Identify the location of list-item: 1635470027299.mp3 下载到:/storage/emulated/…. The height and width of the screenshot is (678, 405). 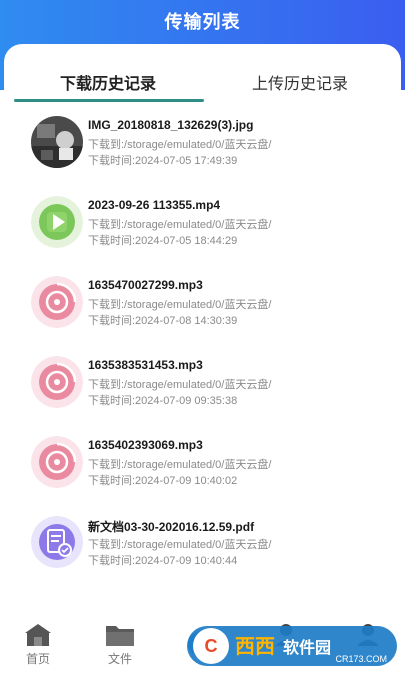
(202, 309).